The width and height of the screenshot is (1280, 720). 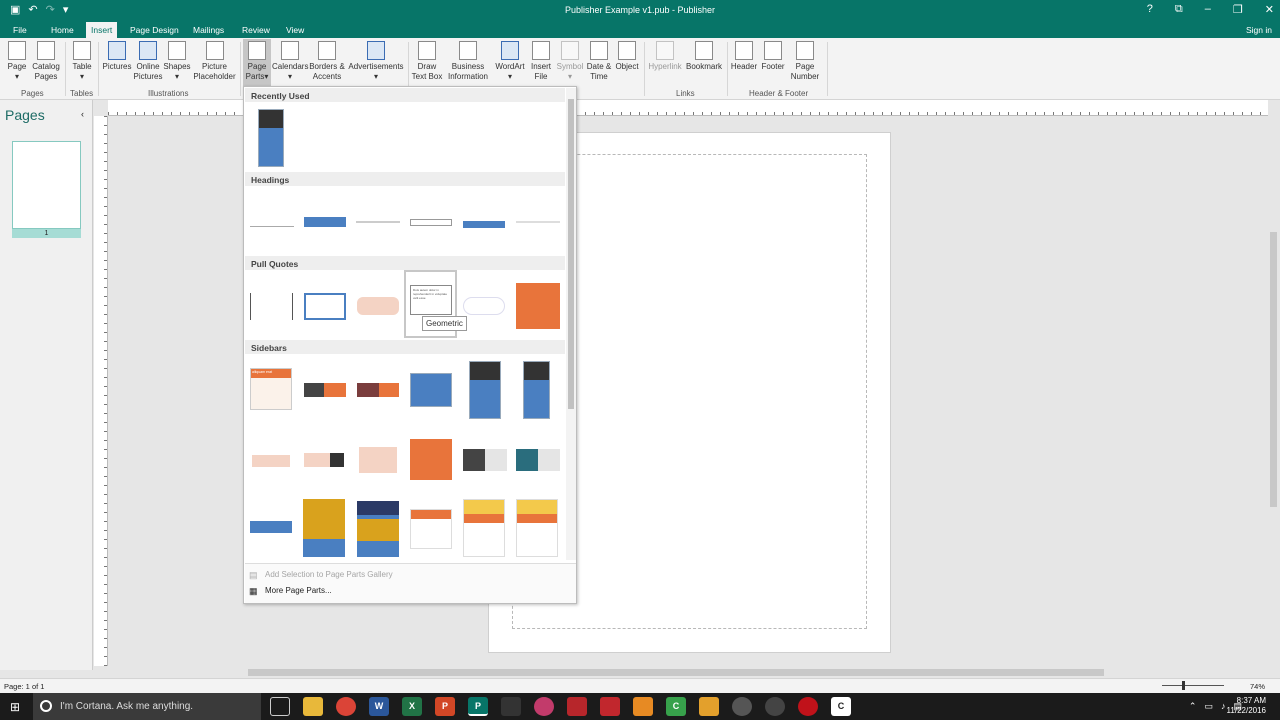 What do you see at coordinates (376, 61) in the screenshot?
I see `advertisements-button: Advertisements ▾` at bounding box center [376, 61].